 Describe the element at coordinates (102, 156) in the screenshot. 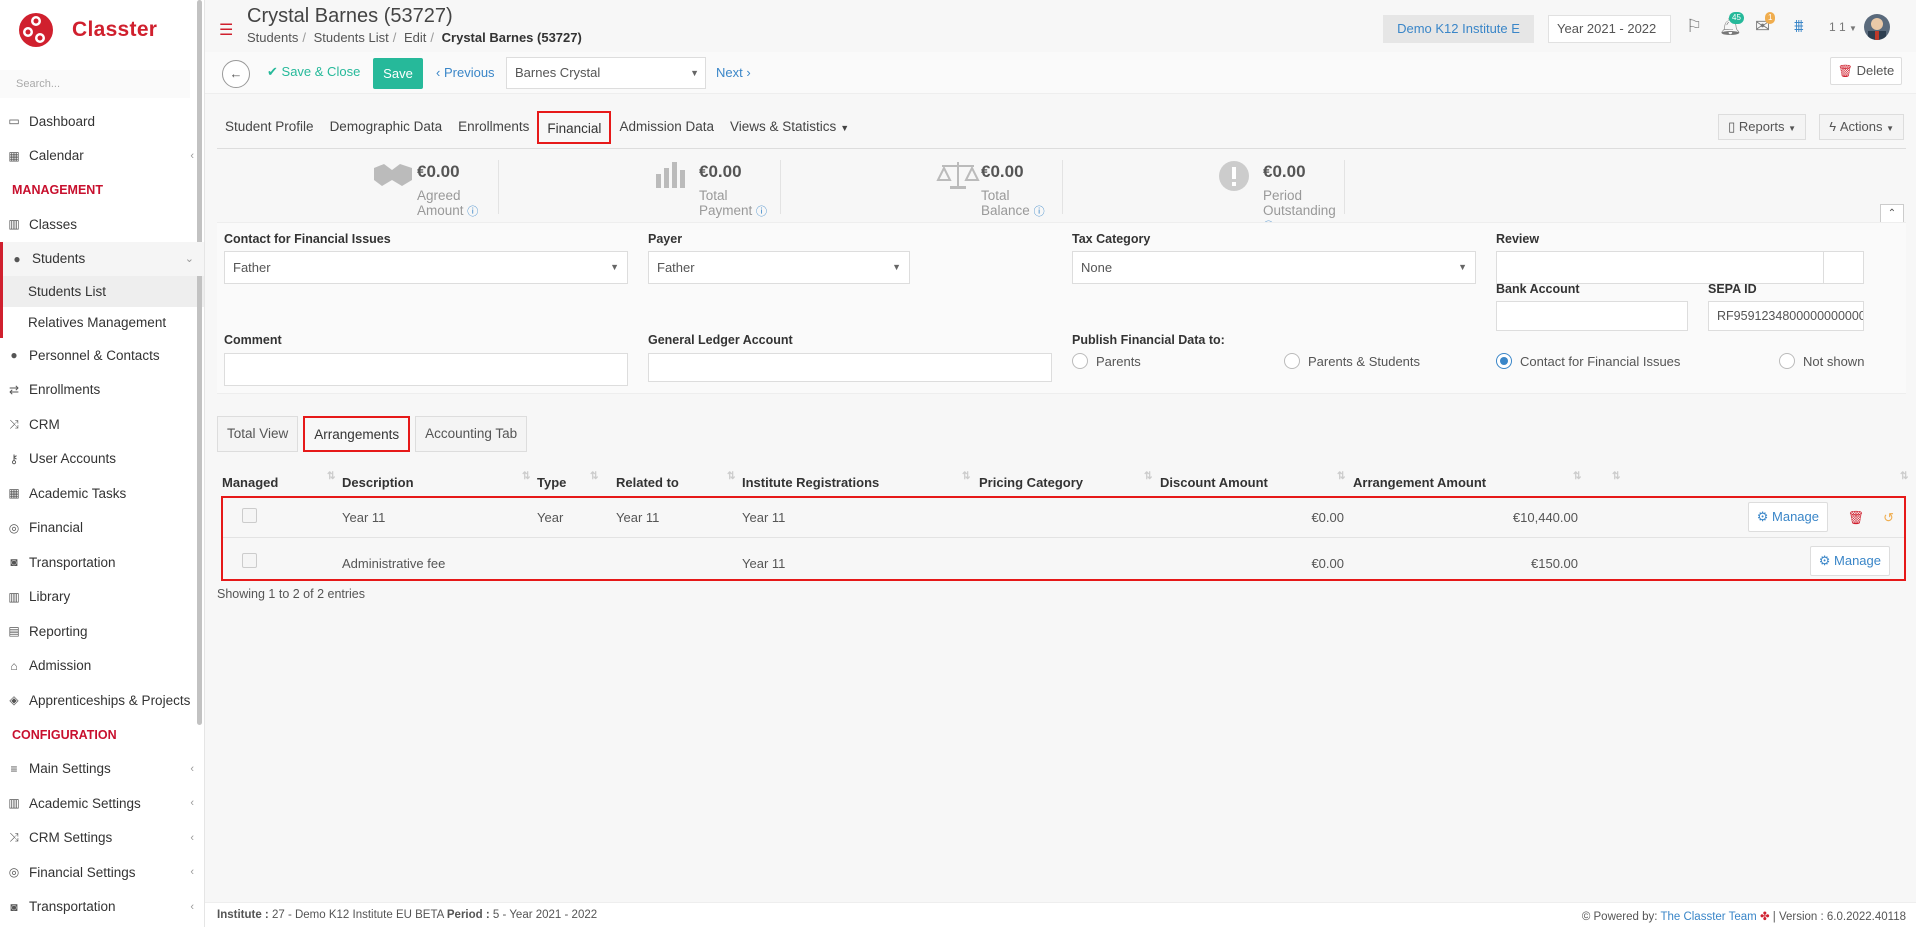

I see `sidebar-item-calendar: ▦ Calendar ‹` at that location.